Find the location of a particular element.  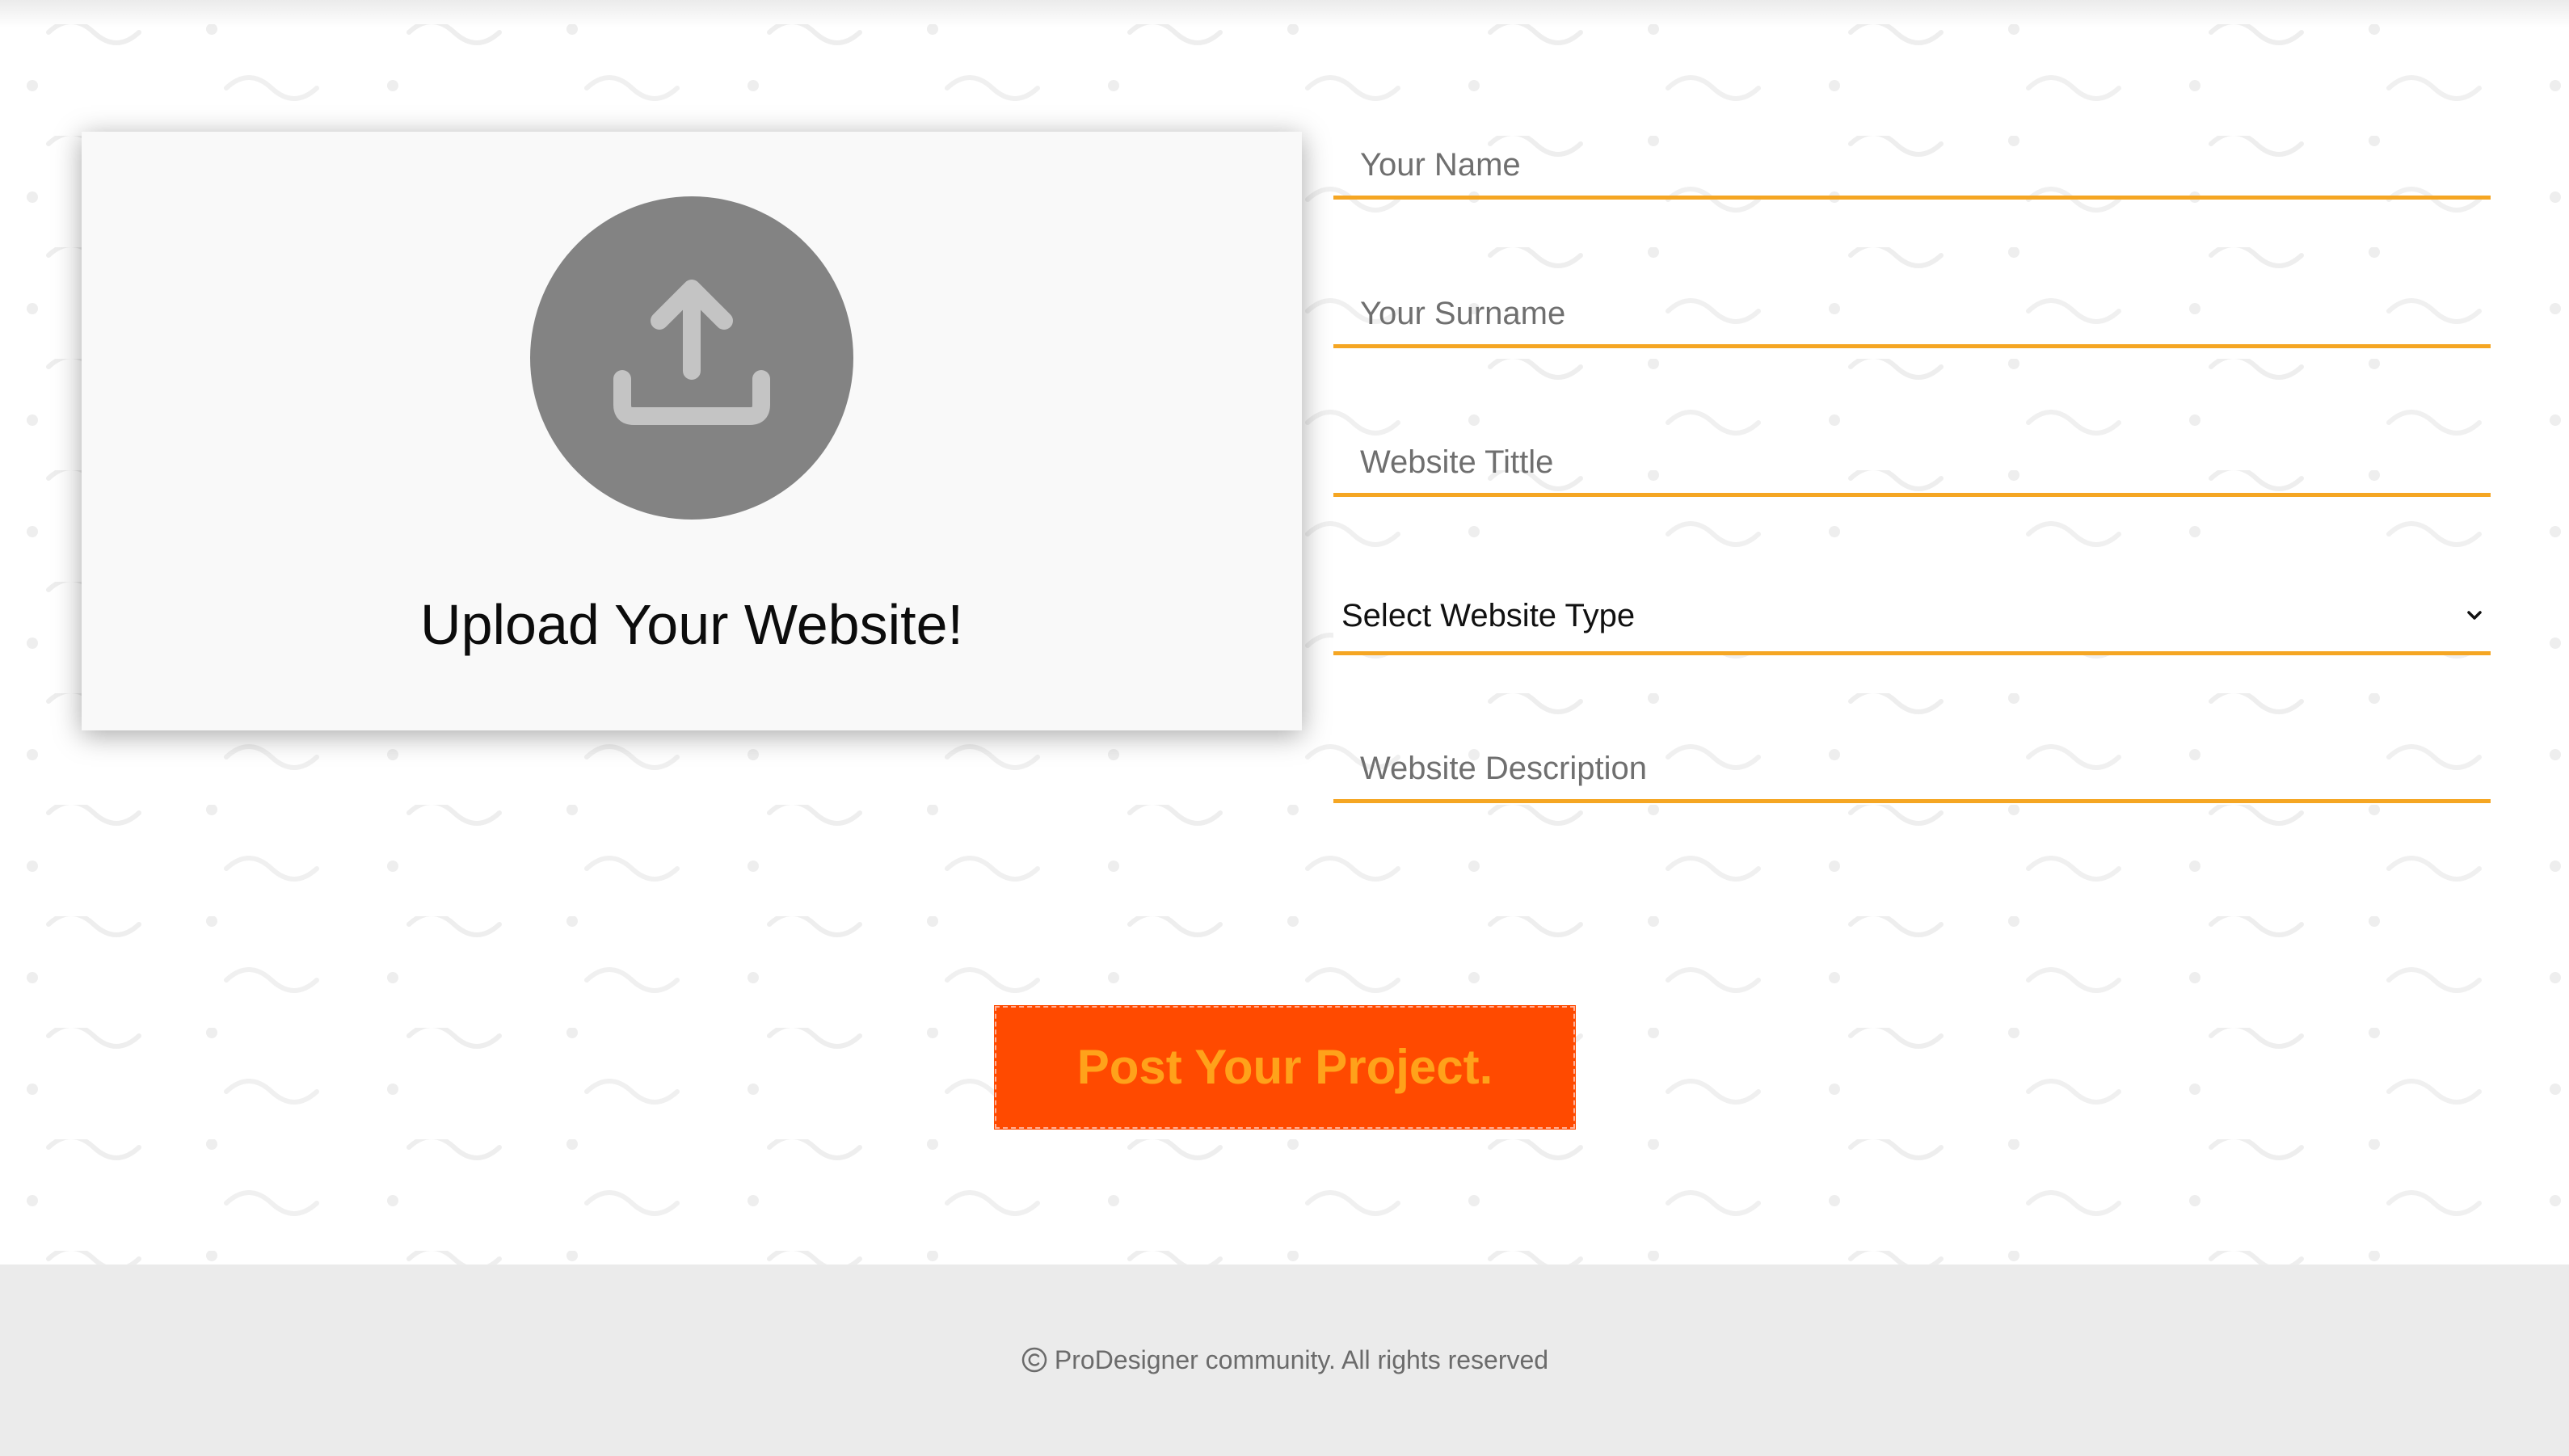

website-description-field is located at coordinates (1912, 769).